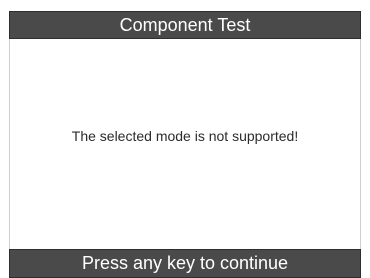  What do you see at coordinates (185, 136) in the screenshot?
I see `status-message: The selected mode is not supported!` at bounding box center [185, 136].